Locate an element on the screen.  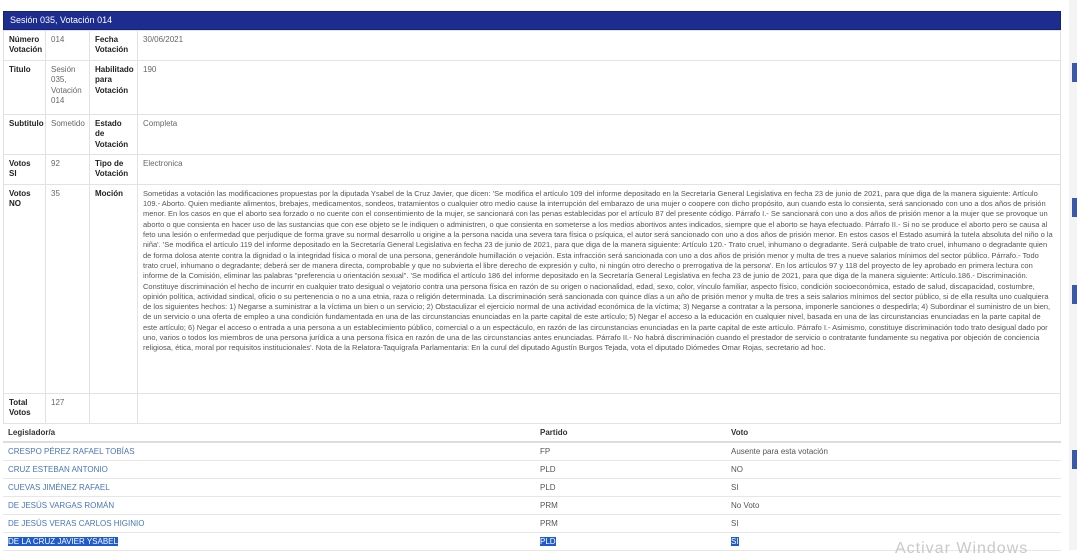
partido-cell-wrap: PLD is located at coordinates (630, 541).